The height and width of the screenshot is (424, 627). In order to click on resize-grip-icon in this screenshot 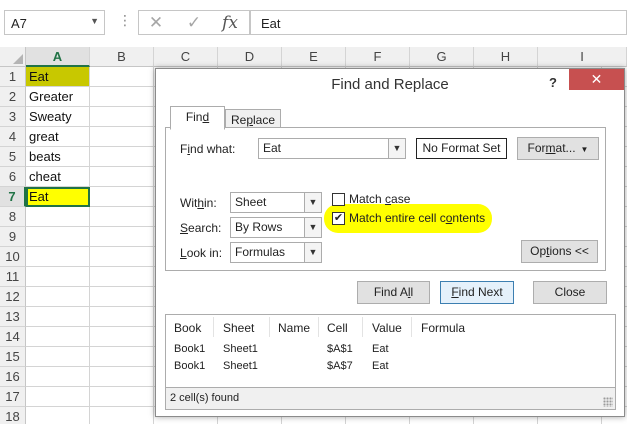, I will do `click(608, 402)`.